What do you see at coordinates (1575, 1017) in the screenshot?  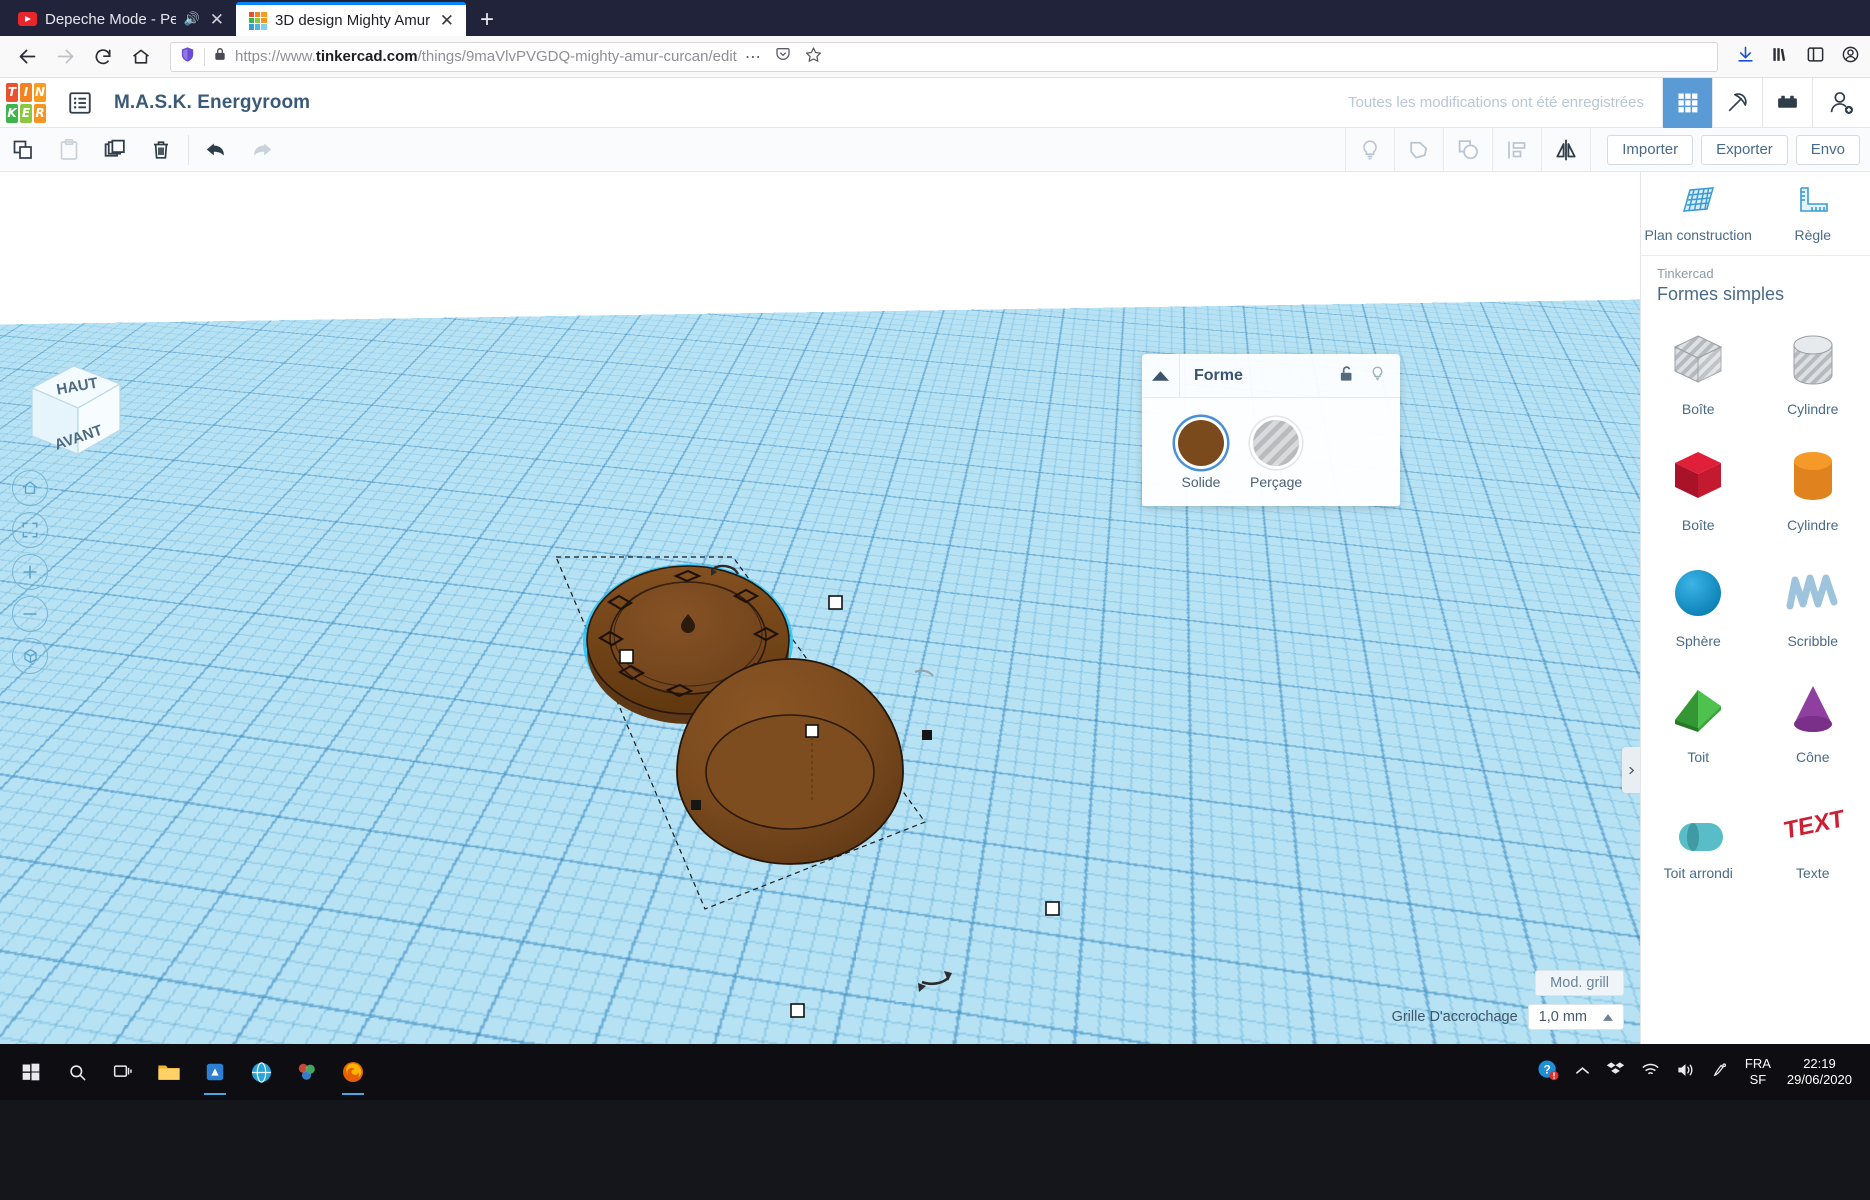 I see `snap-grid-select: 1,0 mm` at bounding box center [1575, 1017].